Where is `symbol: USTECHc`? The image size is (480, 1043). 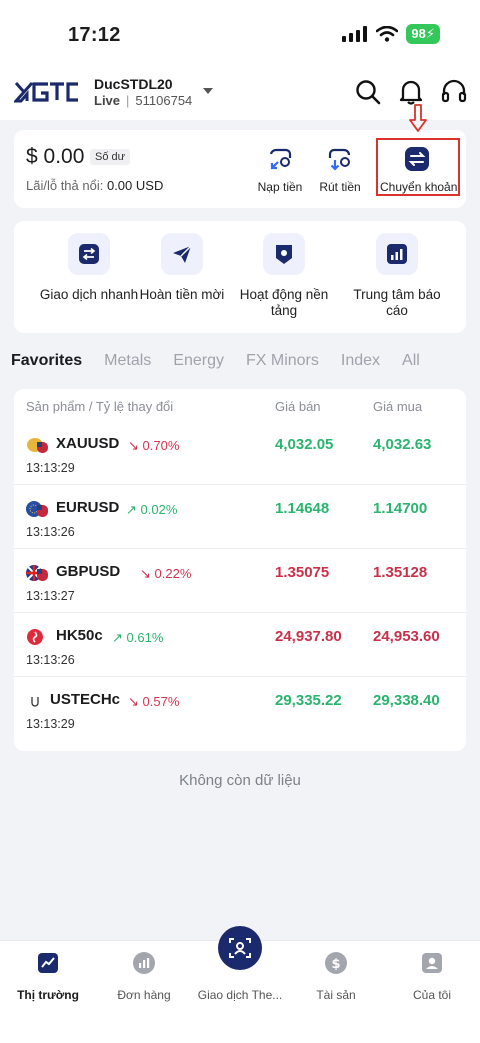 symbol: USTECHc is located at coordinates (85, 699).